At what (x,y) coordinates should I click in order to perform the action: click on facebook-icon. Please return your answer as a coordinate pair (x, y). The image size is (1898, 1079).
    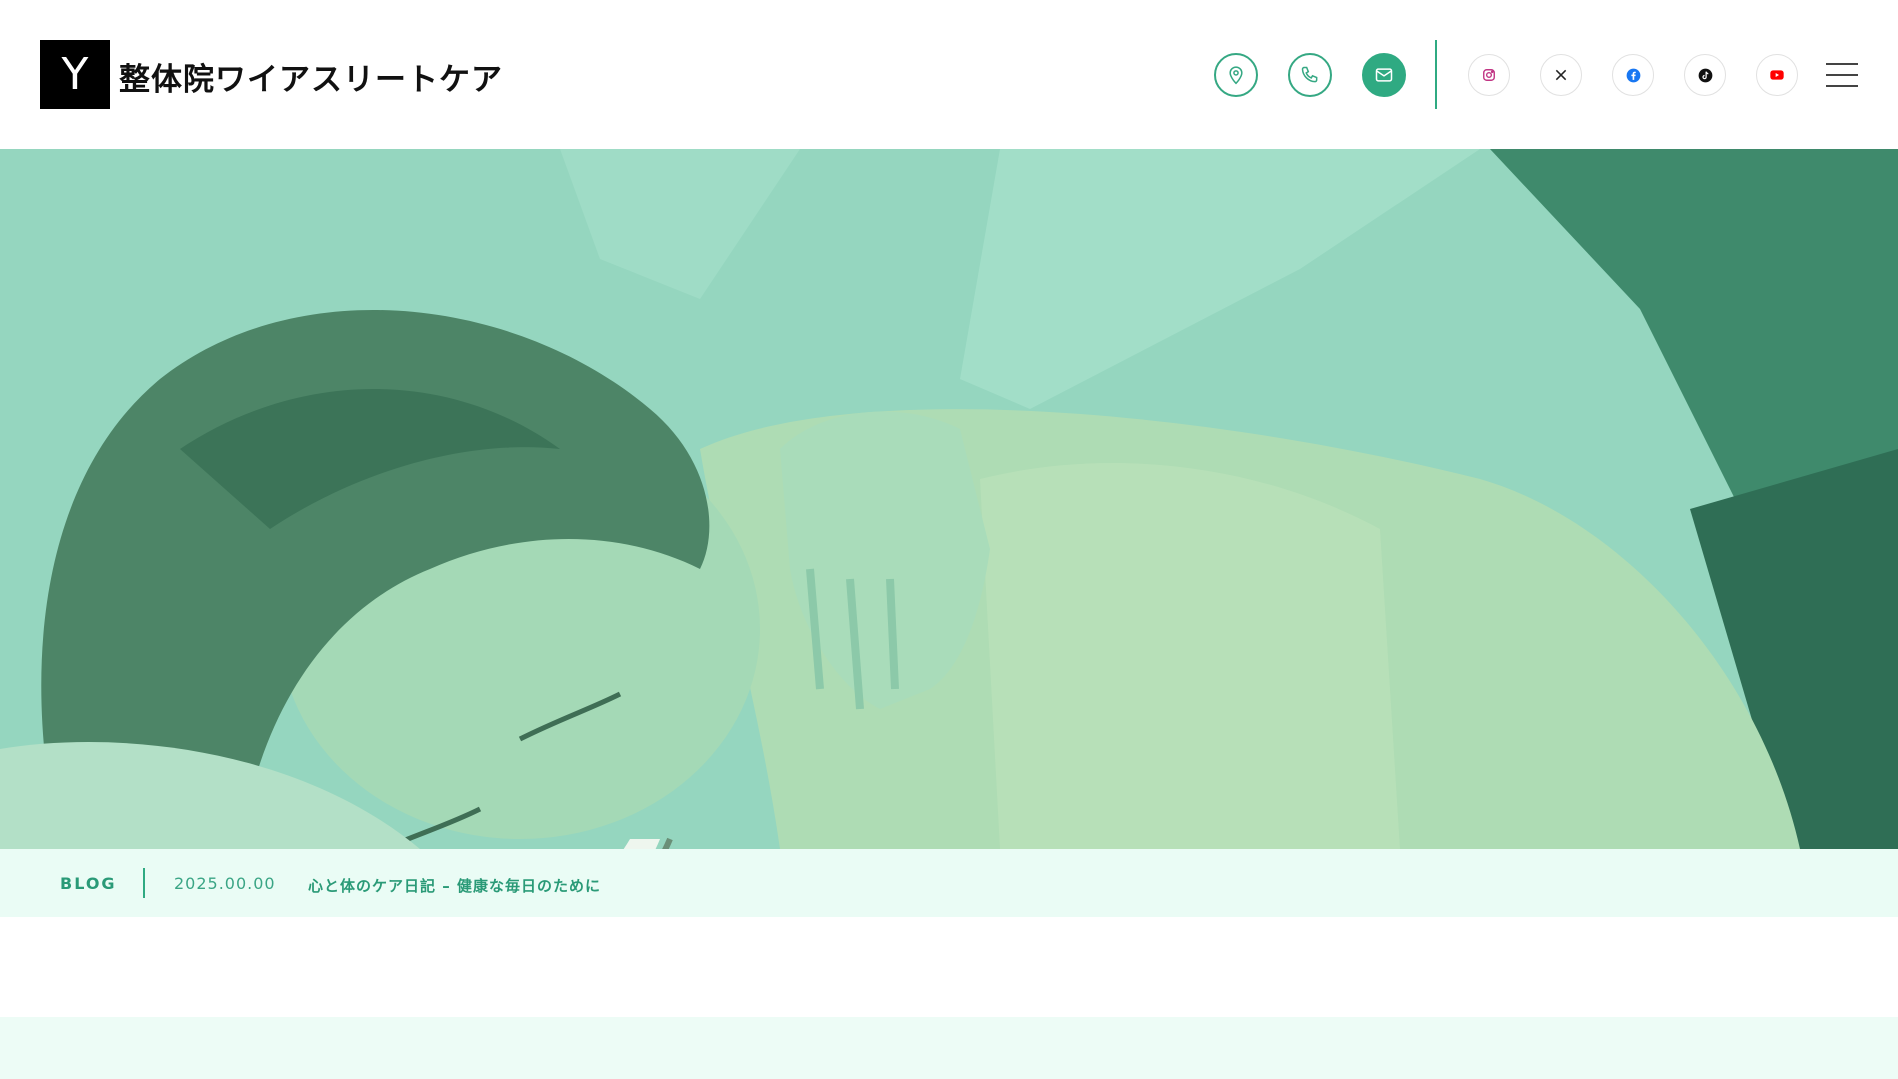
    Looking at the image, I should click on (1633, 75).